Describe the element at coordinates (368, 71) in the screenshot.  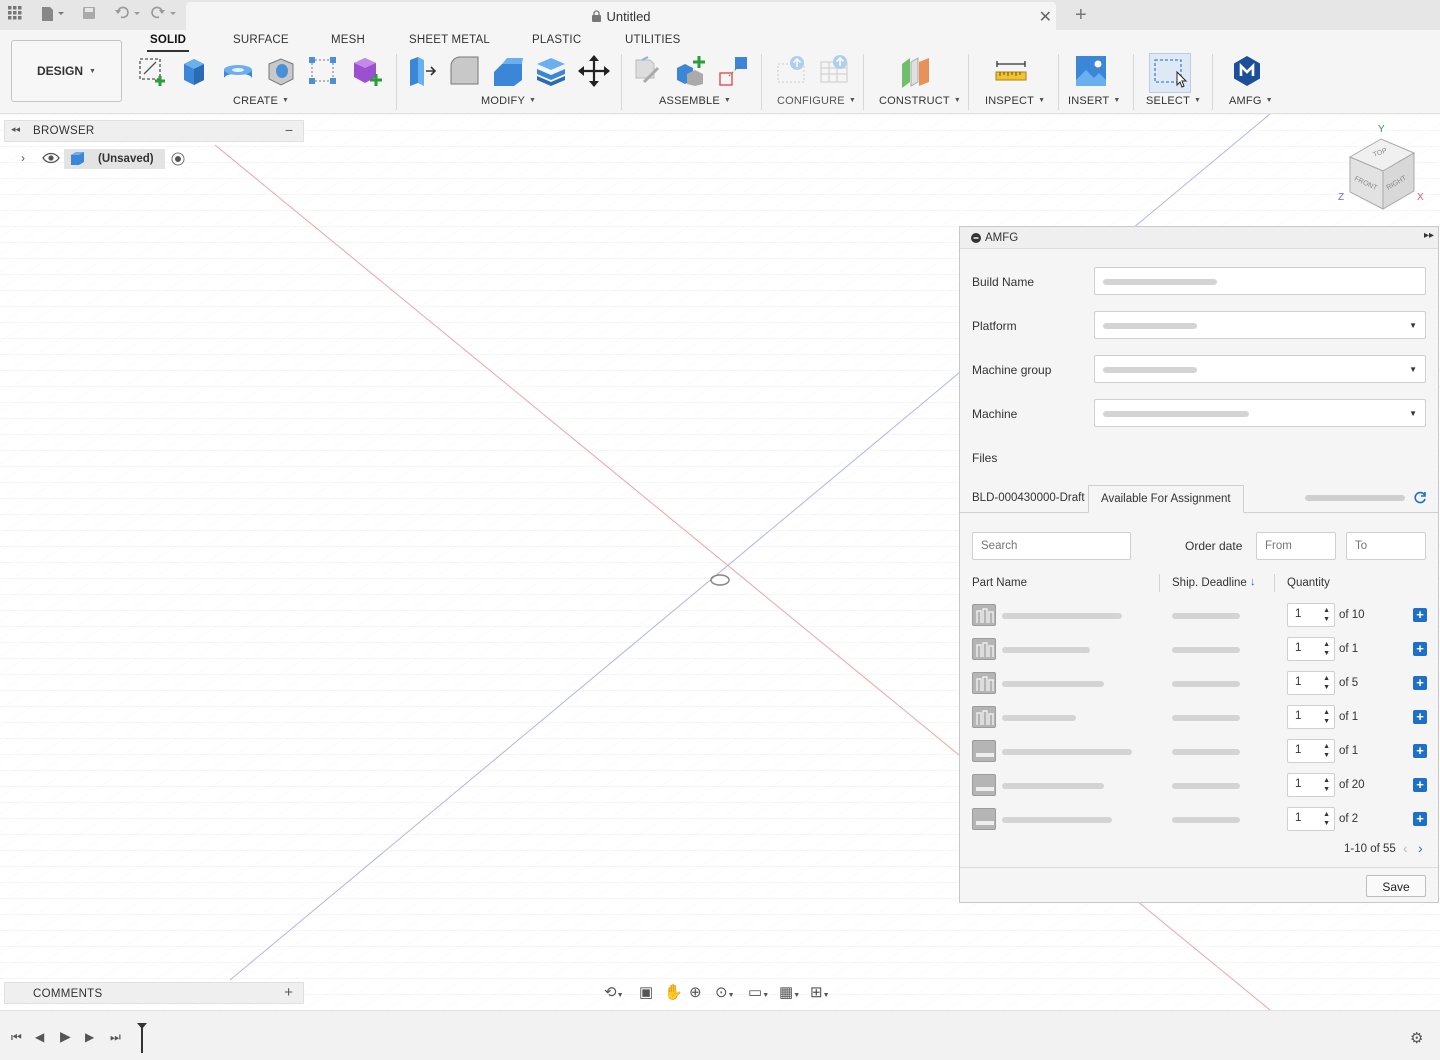
I see `create-form-icon` at that location.